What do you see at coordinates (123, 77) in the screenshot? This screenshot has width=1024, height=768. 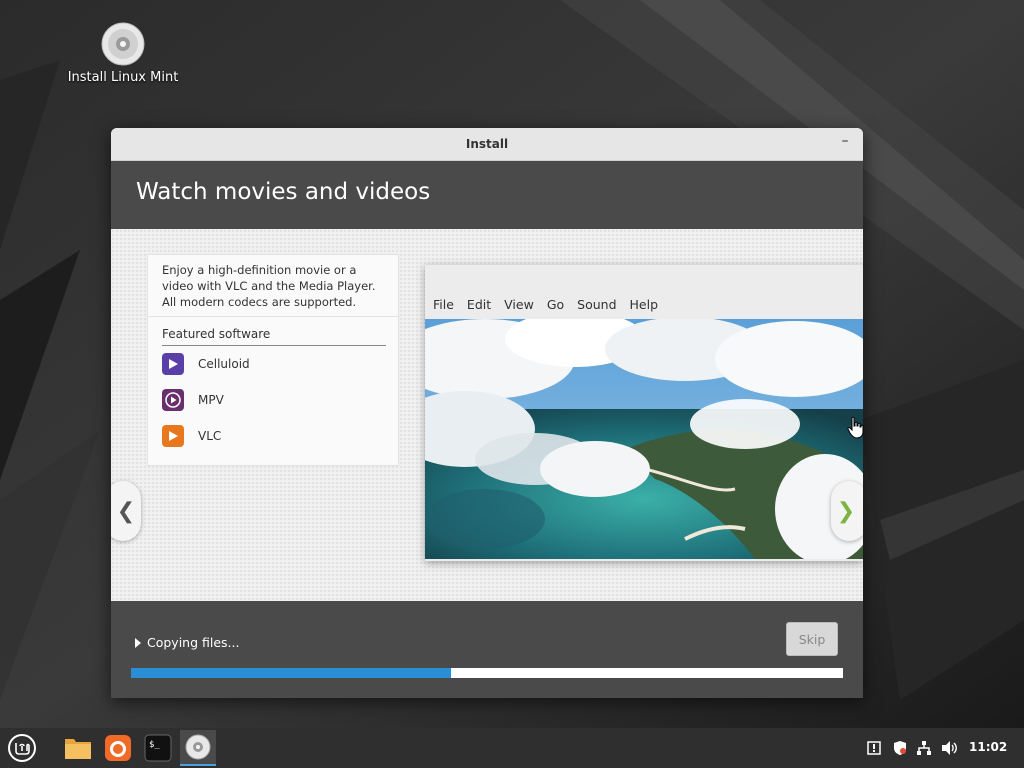 I see `desktop-icon-label: Install Linux Mint` at bounding box center [123, 77].